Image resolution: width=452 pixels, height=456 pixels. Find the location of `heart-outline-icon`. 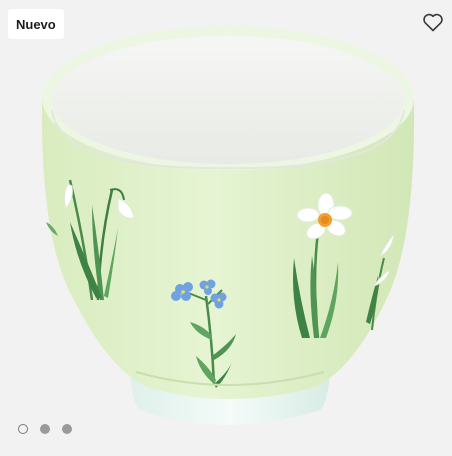

heart-outline-icon is located at coordinates (433, 22).